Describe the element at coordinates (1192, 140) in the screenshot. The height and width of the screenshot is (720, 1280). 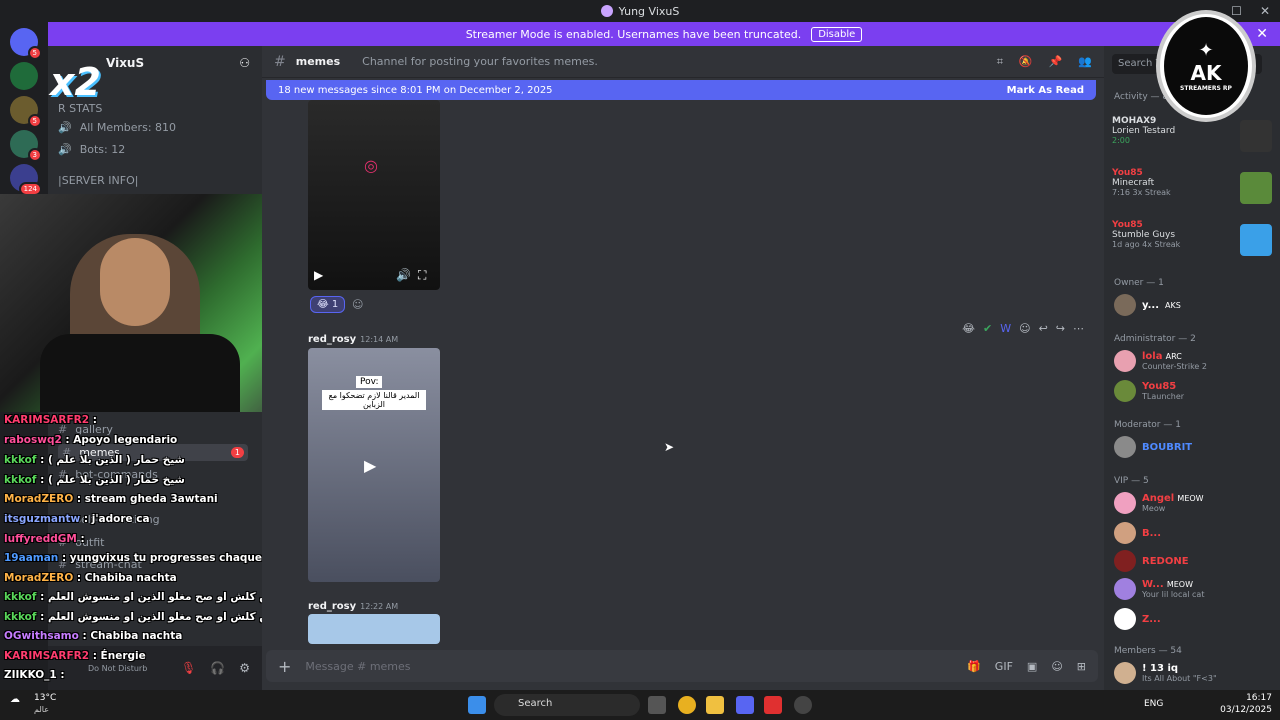
I see `activity-card: MOHAX9 Lorien Testard 2:00` at that location.